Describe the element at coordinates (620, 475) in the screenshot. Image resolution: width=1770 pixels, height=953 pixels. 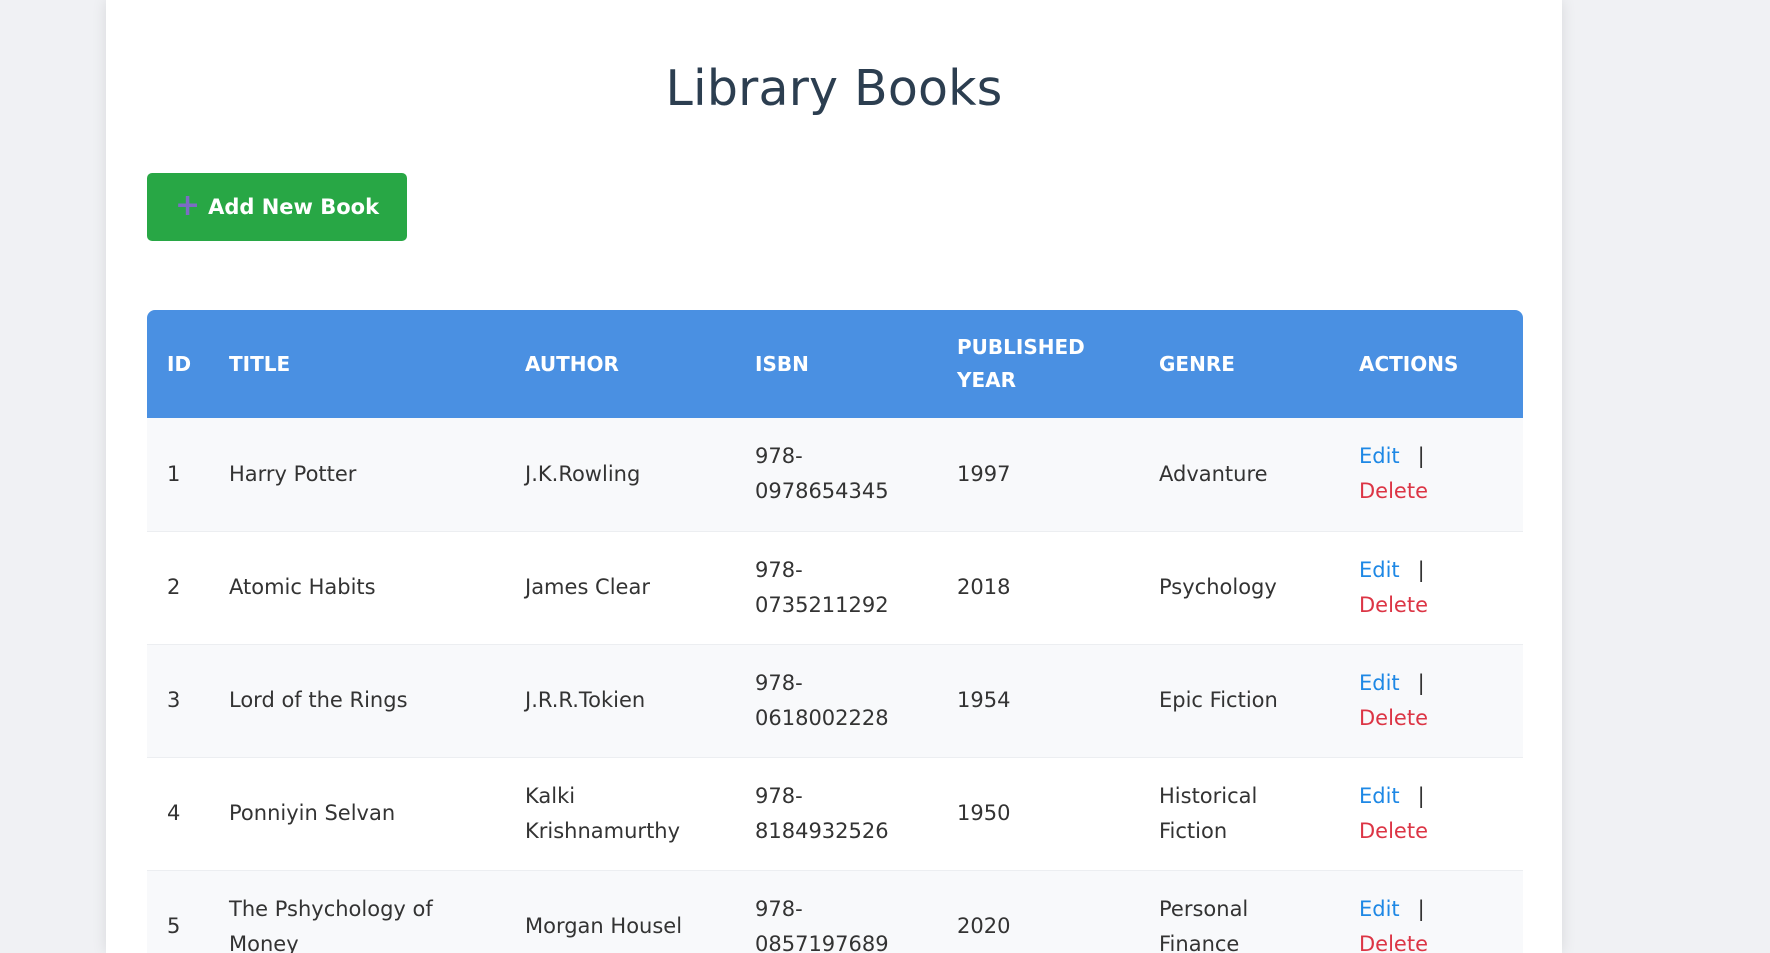
I see `cell-author: J.K.Rowling` at that location.